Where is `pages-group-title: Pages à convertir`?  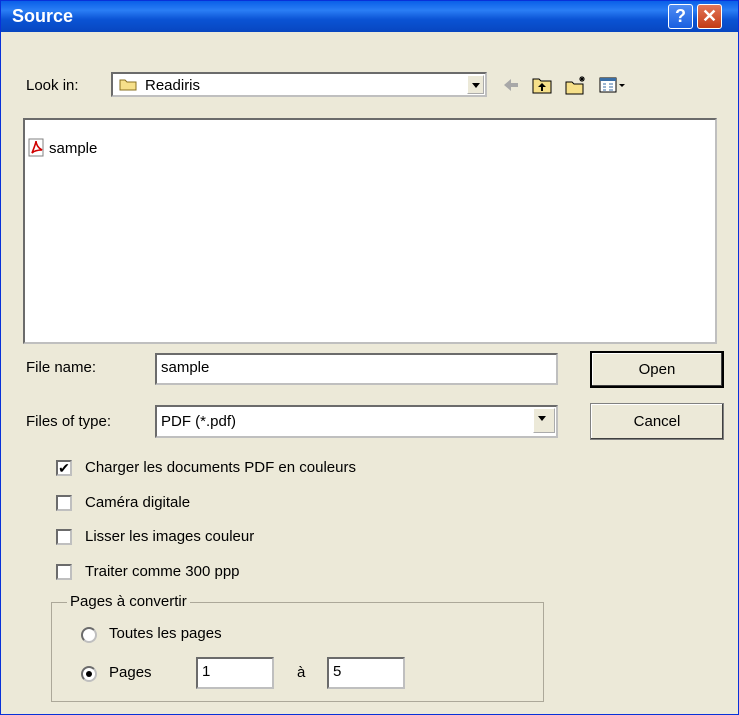 pages-group-title: Pages à convertir is located at coordinates (128, 601).